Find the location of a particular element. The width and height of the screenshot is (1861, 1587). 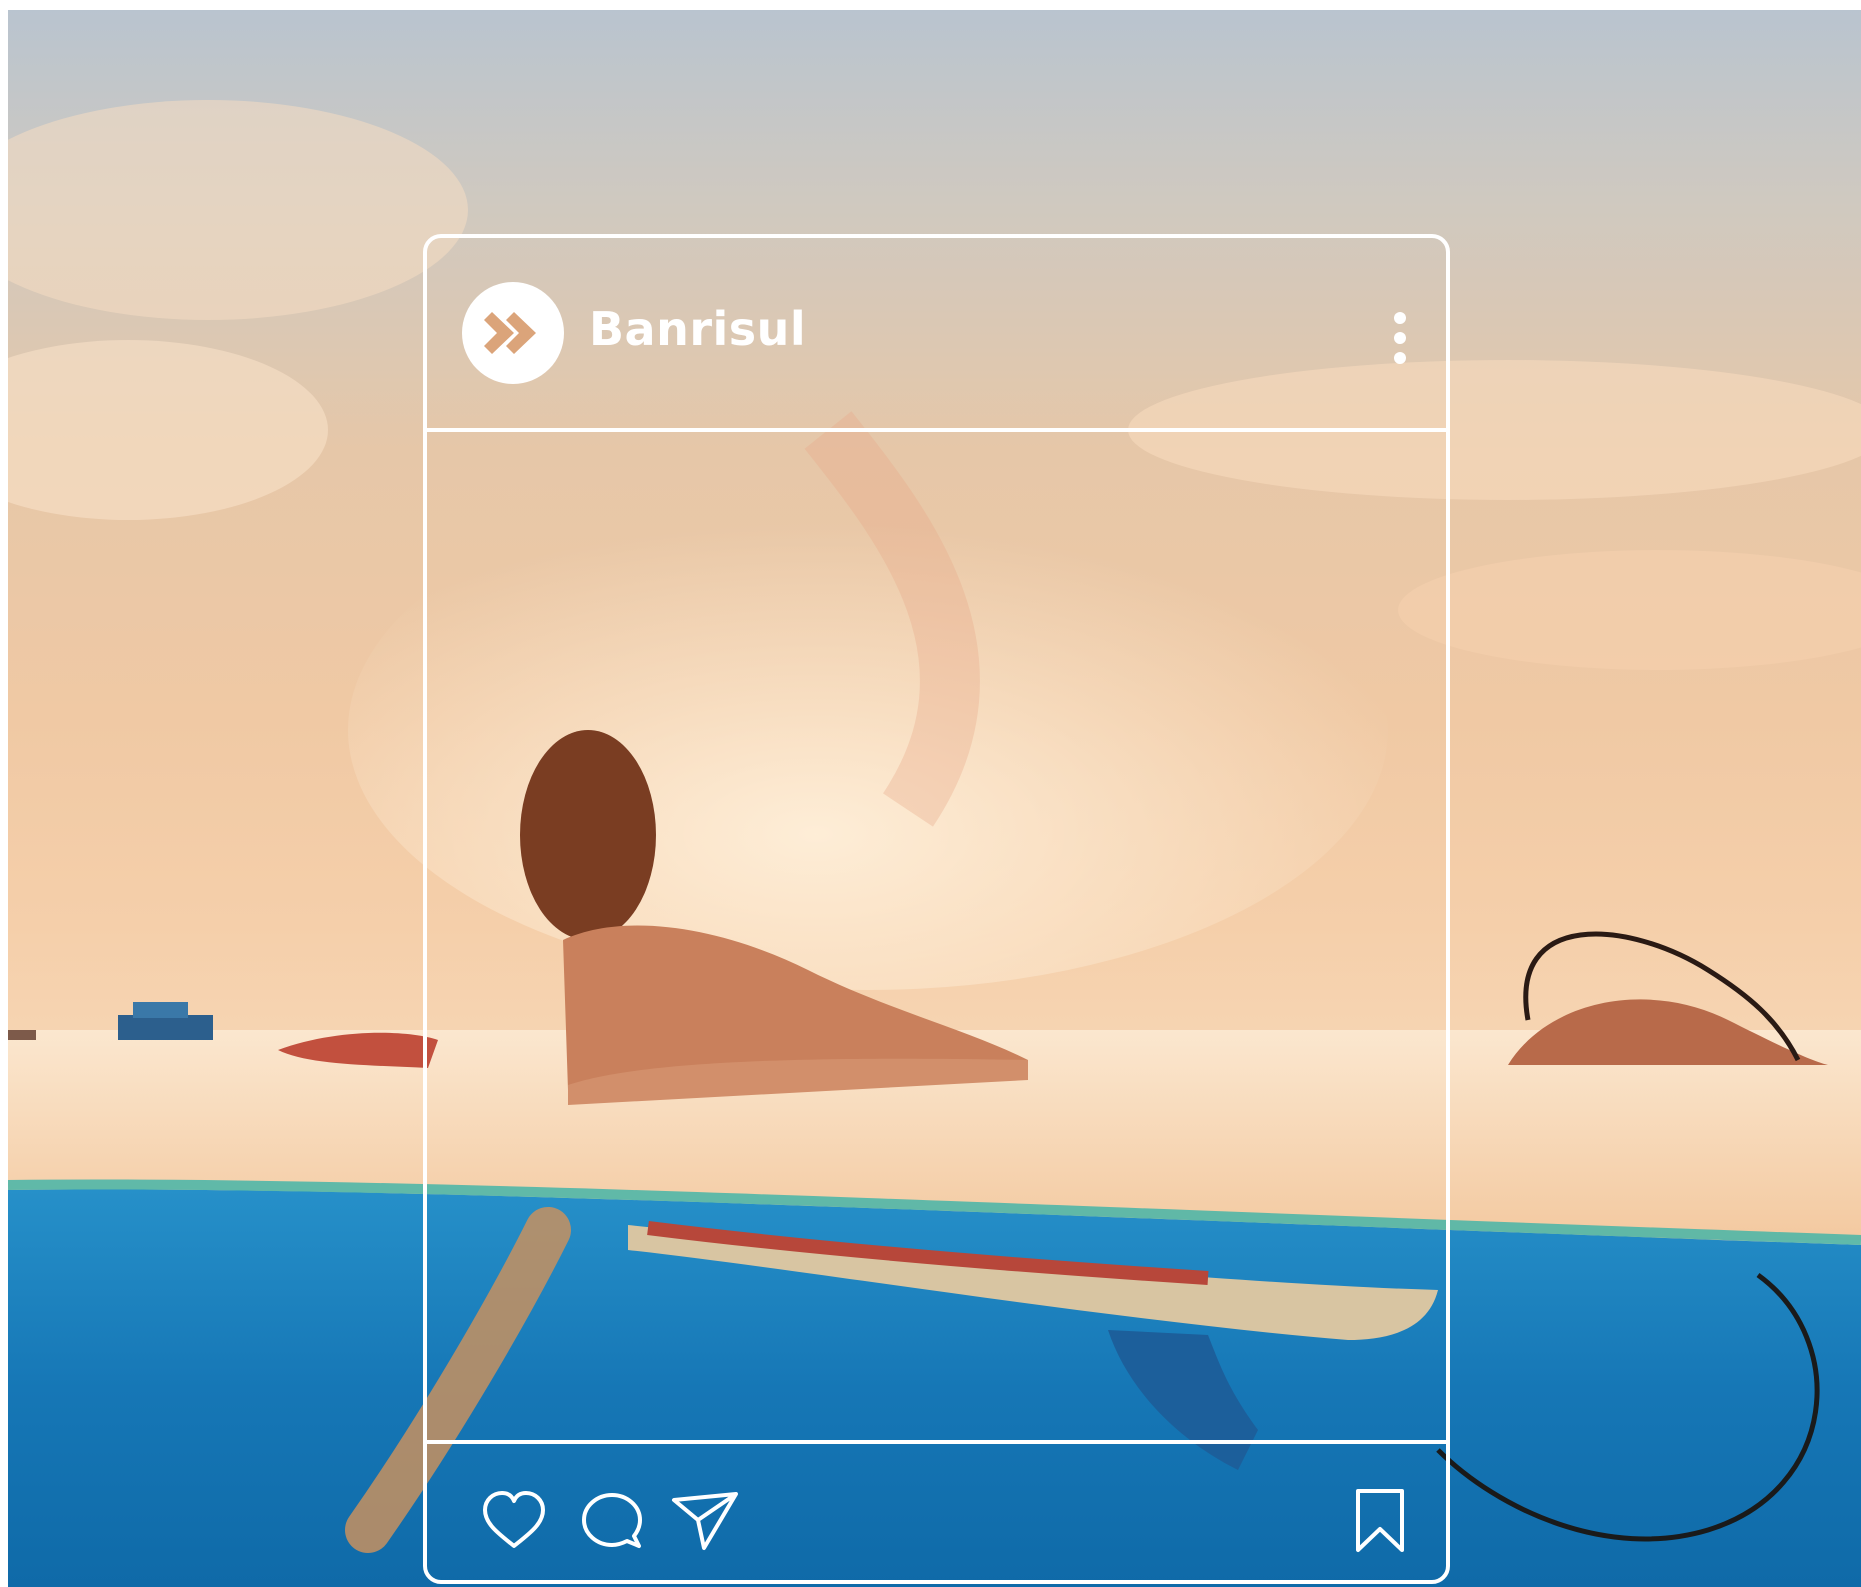

send-icon is located at coordinates (705, 1521).